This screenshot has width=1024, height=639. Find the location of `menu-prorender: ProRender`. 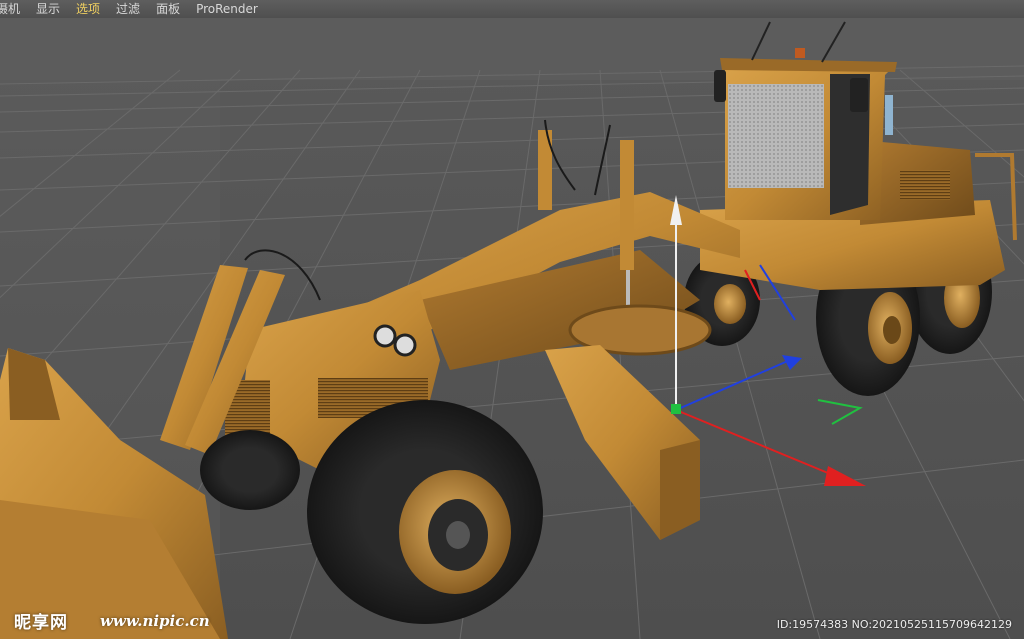

menu-prorender: ProRender is located at coordinates (227, 9).